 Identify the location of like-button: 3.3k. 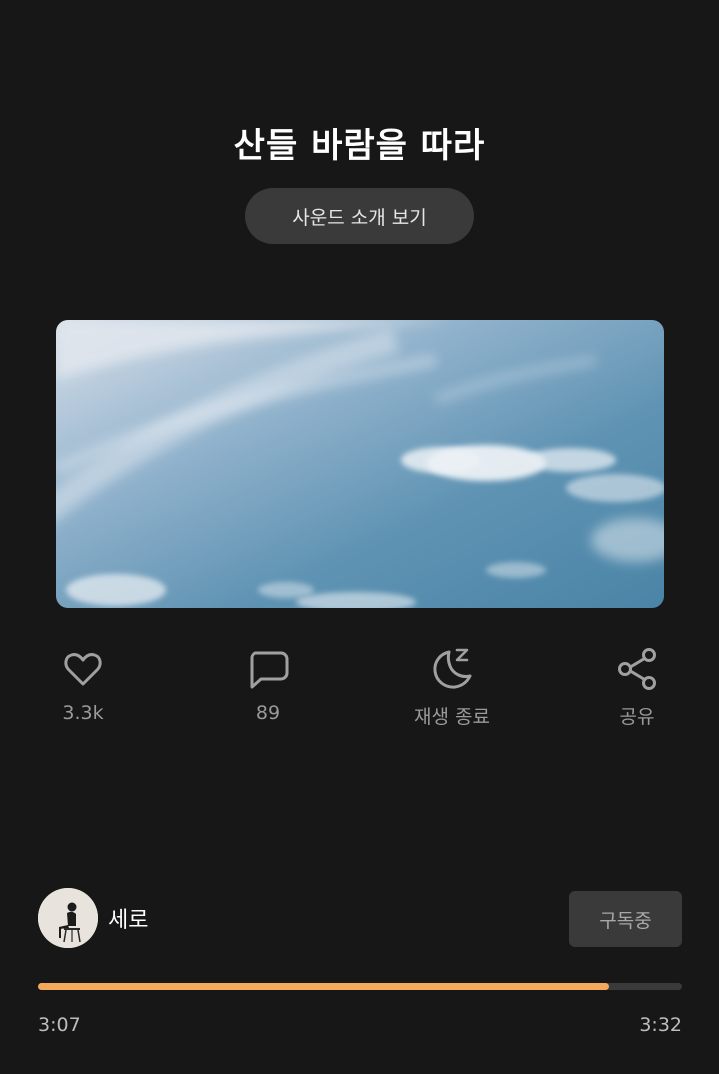
(83, 685).